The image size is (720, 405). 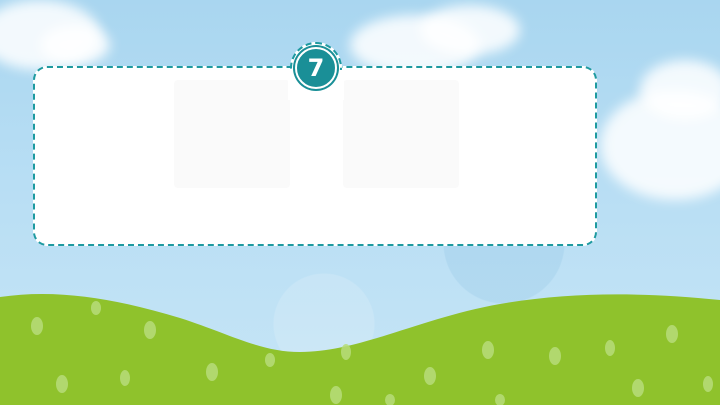 What do you see at coordinates (316, 68) in the screenshot?
I see `number-badge: 7` at bounding box center [316, 68].